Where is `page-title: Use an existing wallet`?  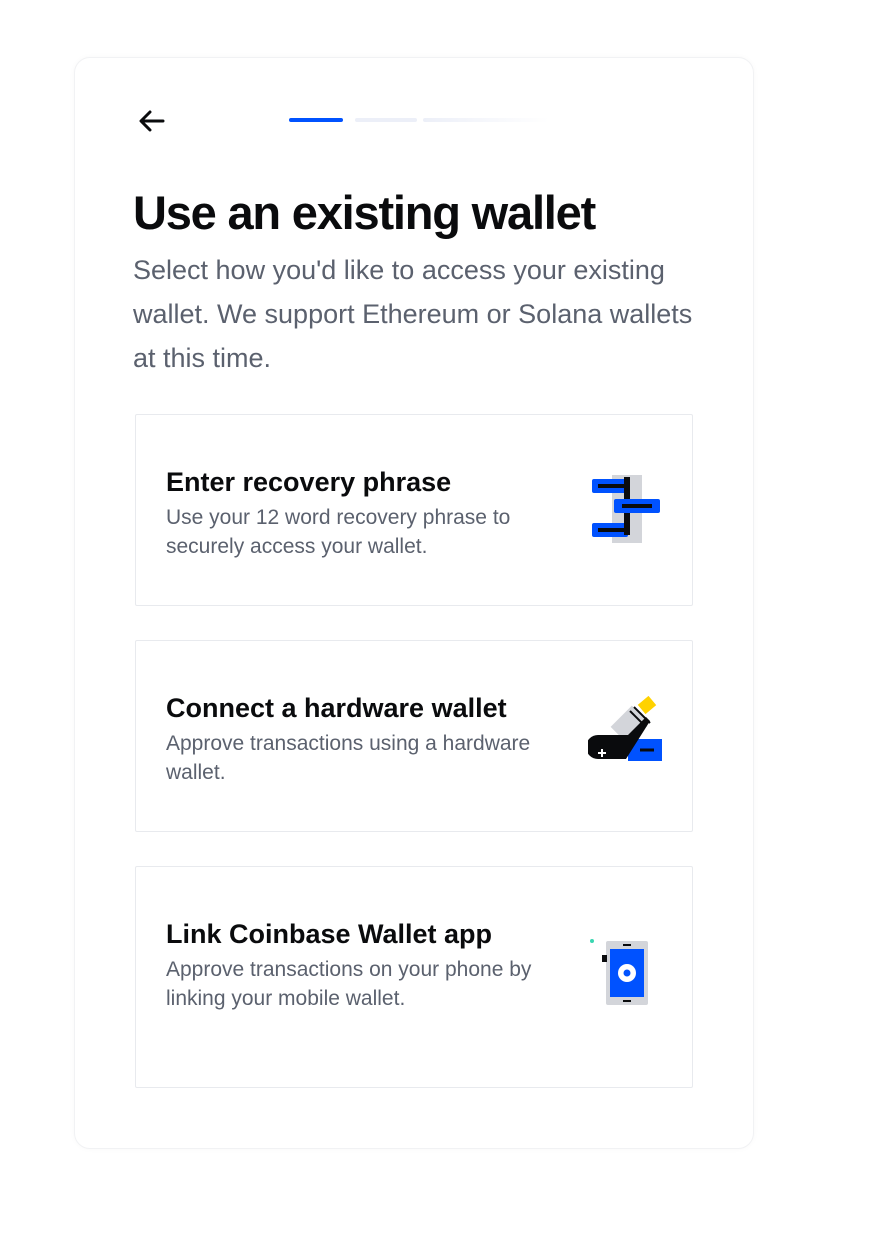
page-title: Use an existing wallet is located at coordinates (364, 212).